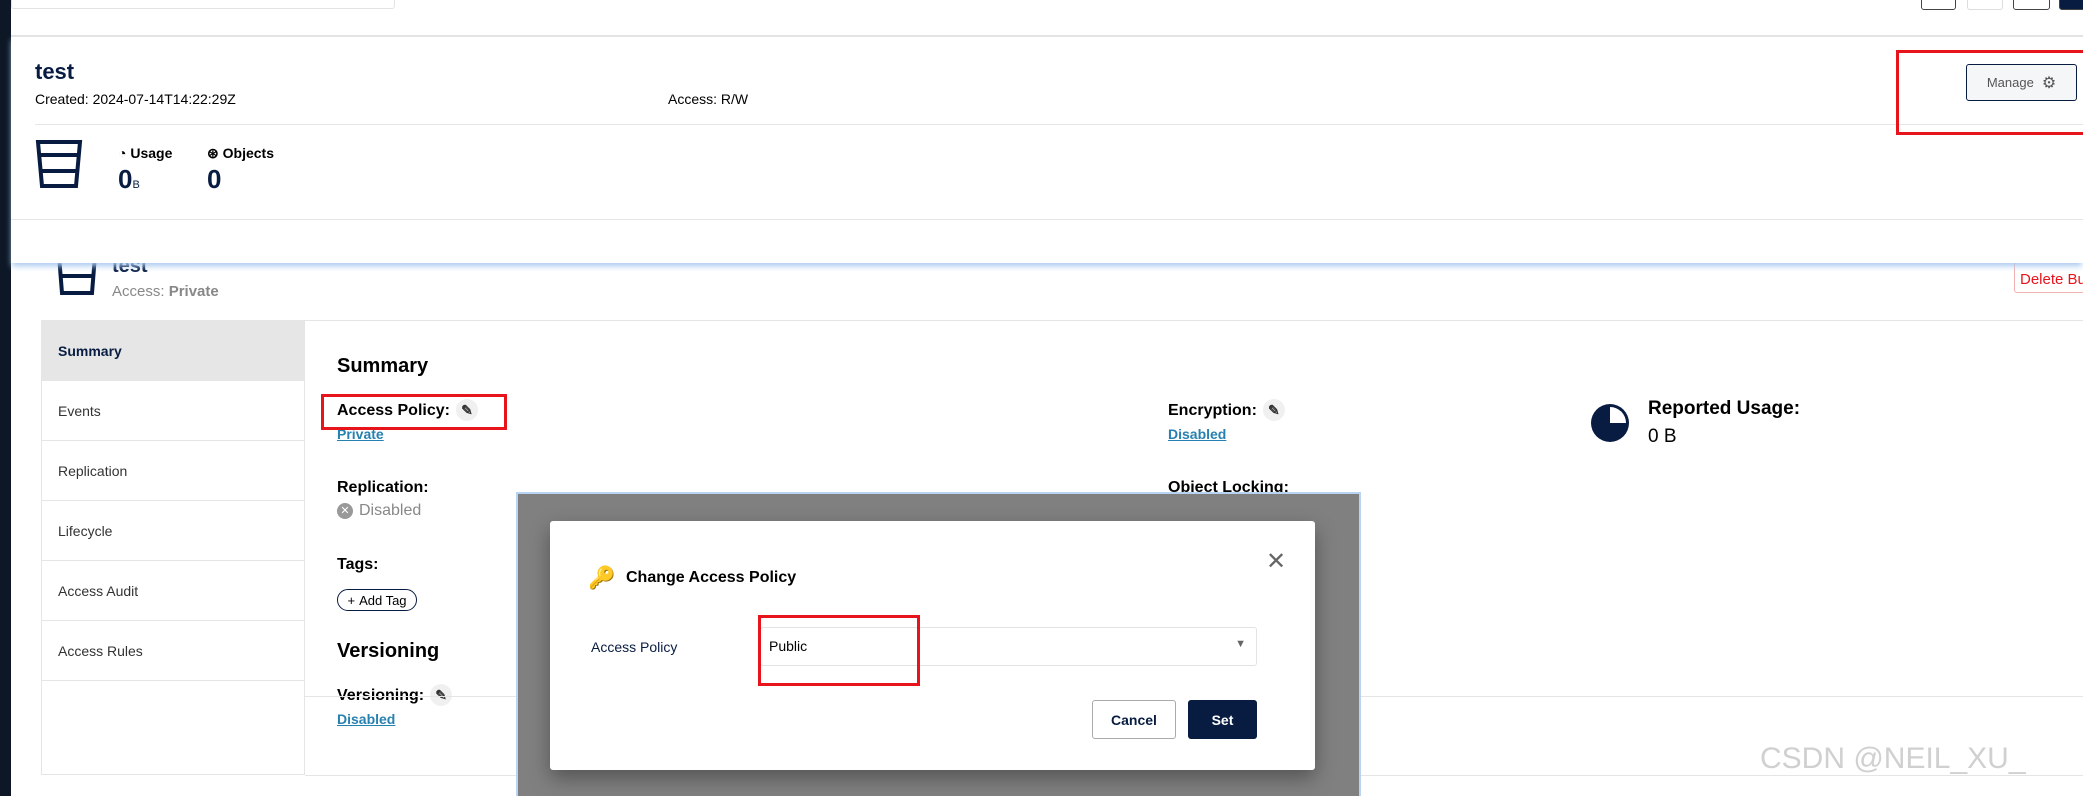 The width and height of the screenshot is (2083, 796). I want to click on watermark: CSDN @NEIL_XU_, so click(1893, 758).